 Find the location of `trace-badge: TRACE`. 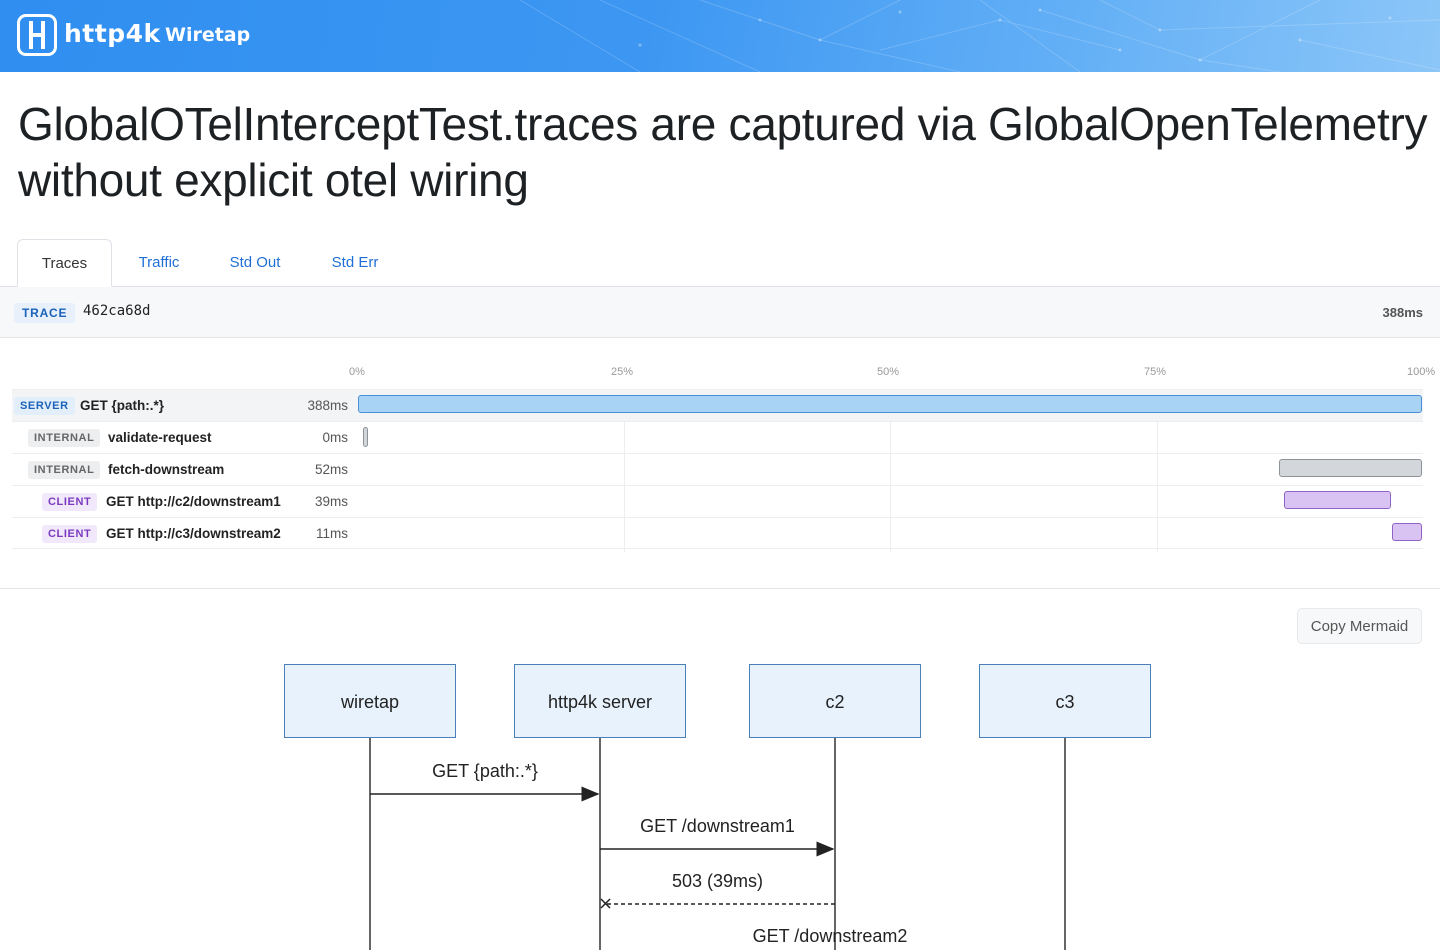

trace-badge: TRACE is located at coordinates (45, 313).